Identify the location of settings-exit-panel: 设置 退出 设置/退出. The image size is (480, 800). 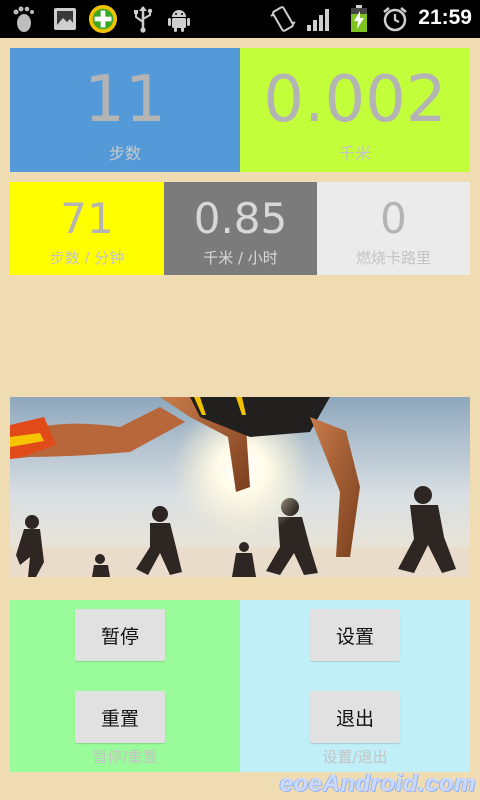
(355, 686).